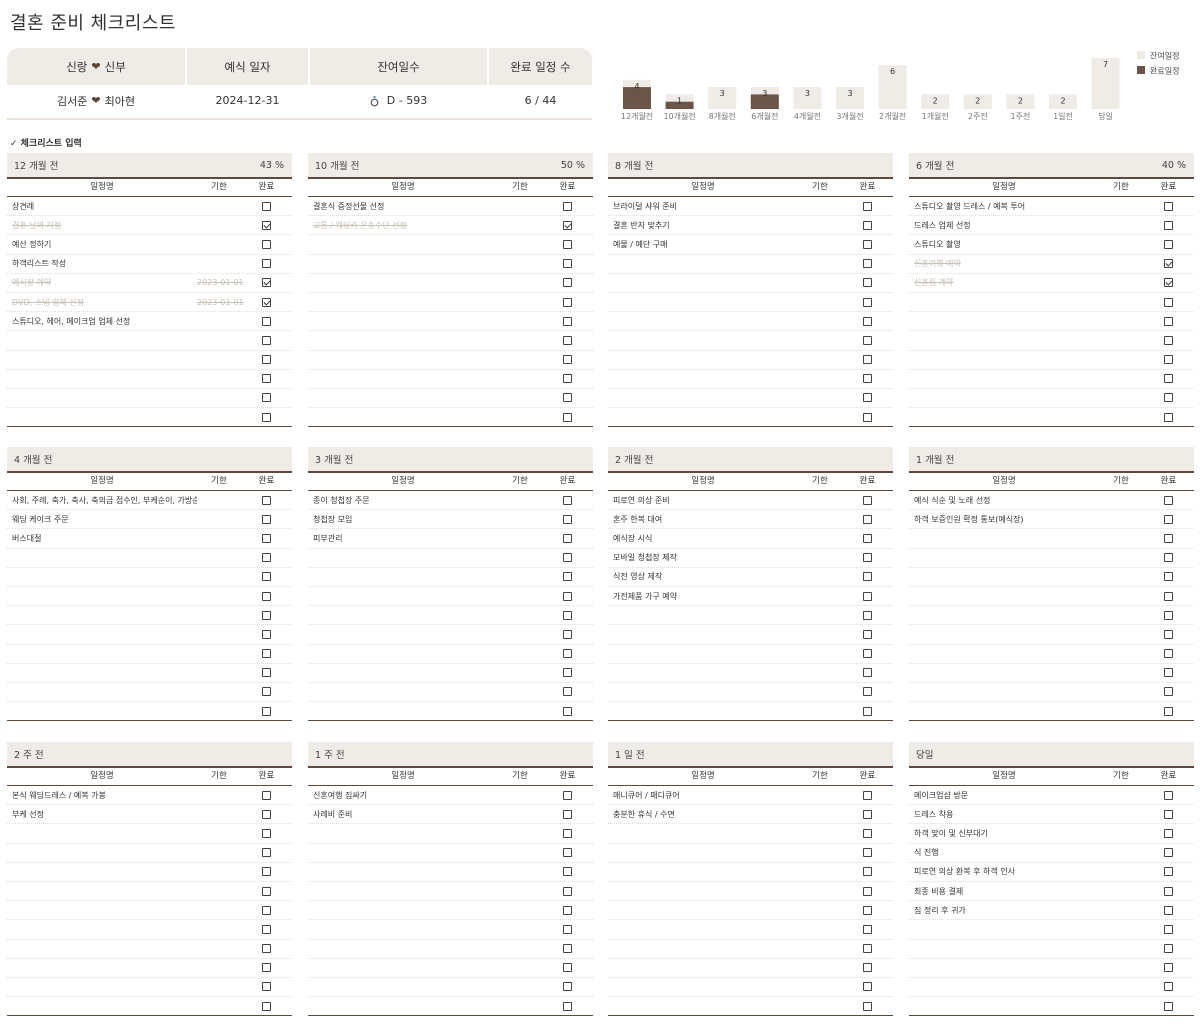  What do you see at coordinates (1051, 892) in the screenshot?
I see `checklist-row: 최종 비용 결제` at bounding box center [1051, 892].